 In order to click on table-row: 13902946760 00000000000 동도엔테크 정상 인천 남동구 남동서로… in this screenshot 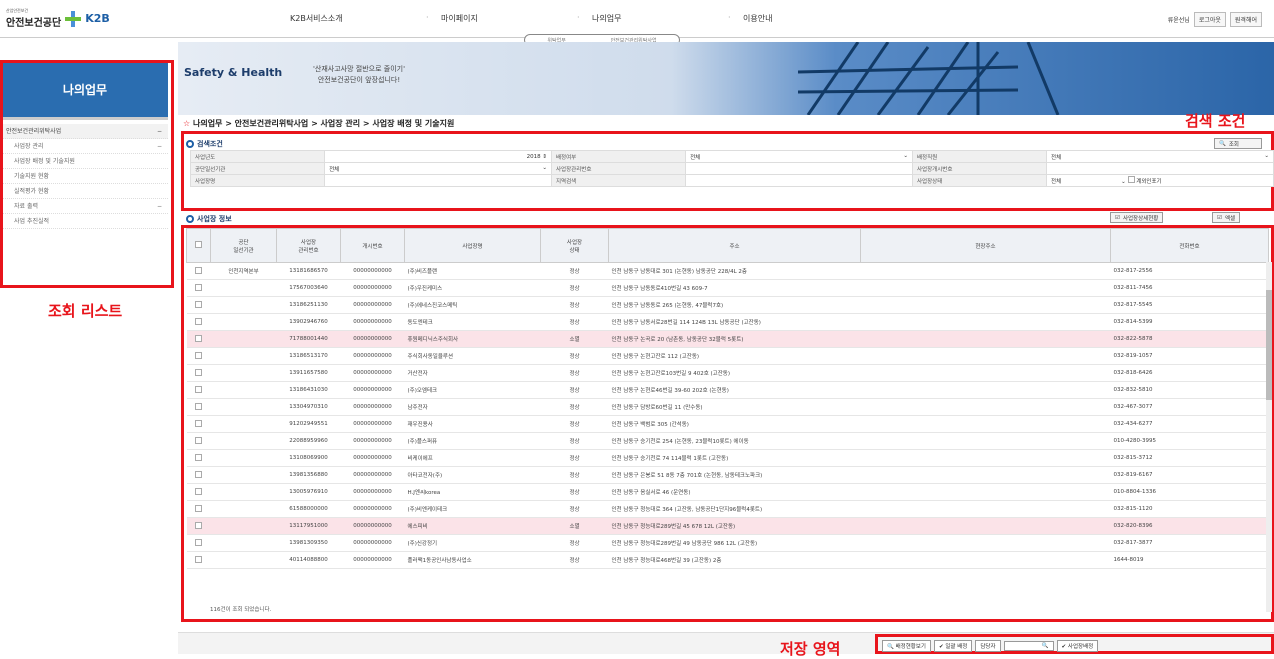, I will do `click(727, 322)`.